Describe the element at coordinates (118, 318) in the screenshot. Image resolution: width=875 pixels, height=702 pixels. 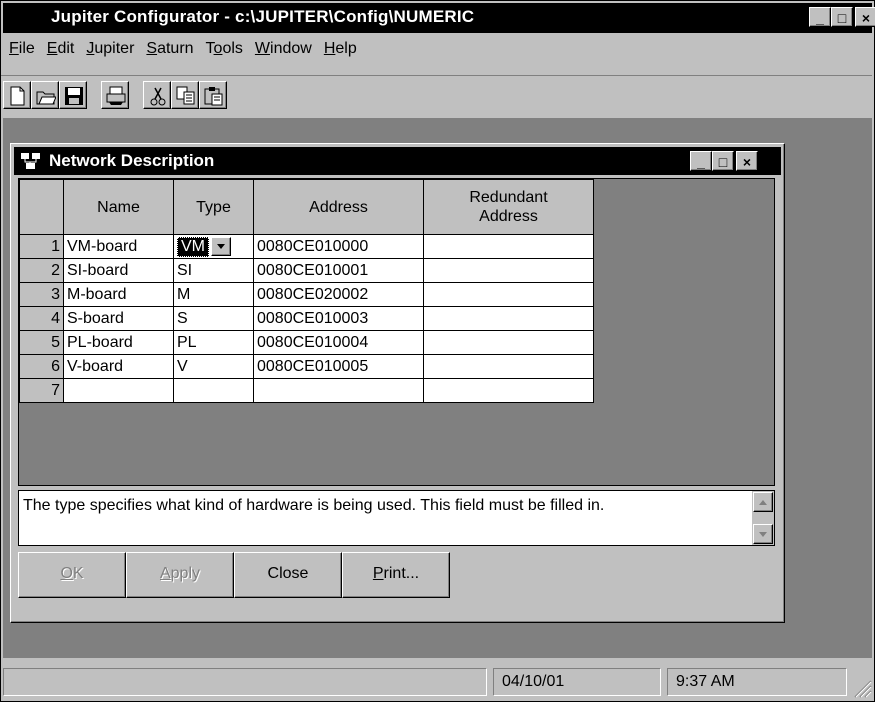
I see `name-cell: S-board` at that location.